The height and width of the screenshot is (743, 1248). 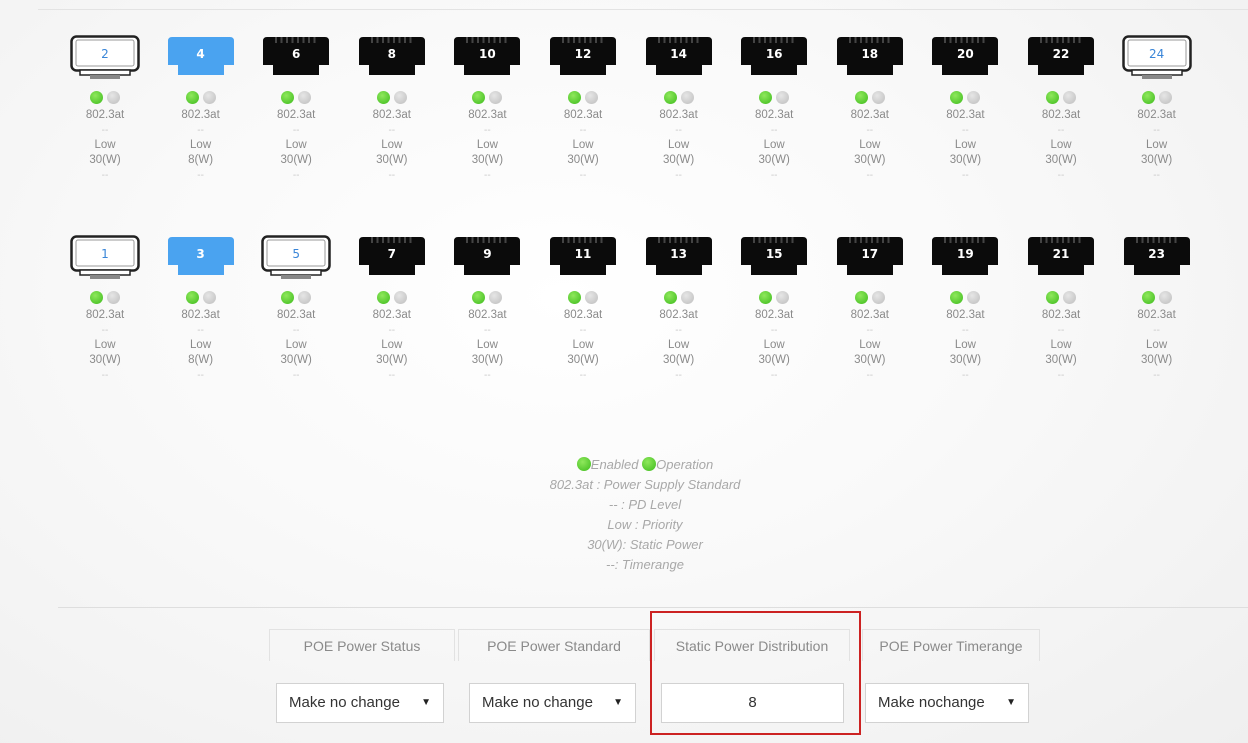 What do you see at coordinates (679, 256) in the screenshot?
I see `ethernet-port-icon: 13` at bounding box center [679, 256].